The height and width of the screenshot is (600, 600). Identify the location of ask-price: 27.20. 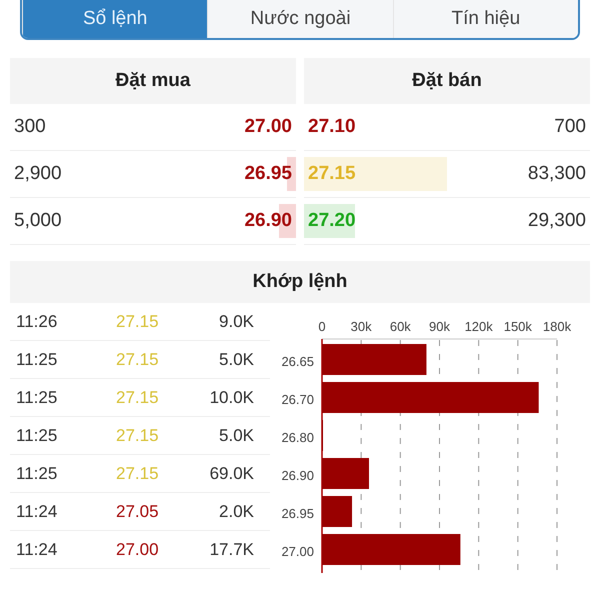
(331, 220).